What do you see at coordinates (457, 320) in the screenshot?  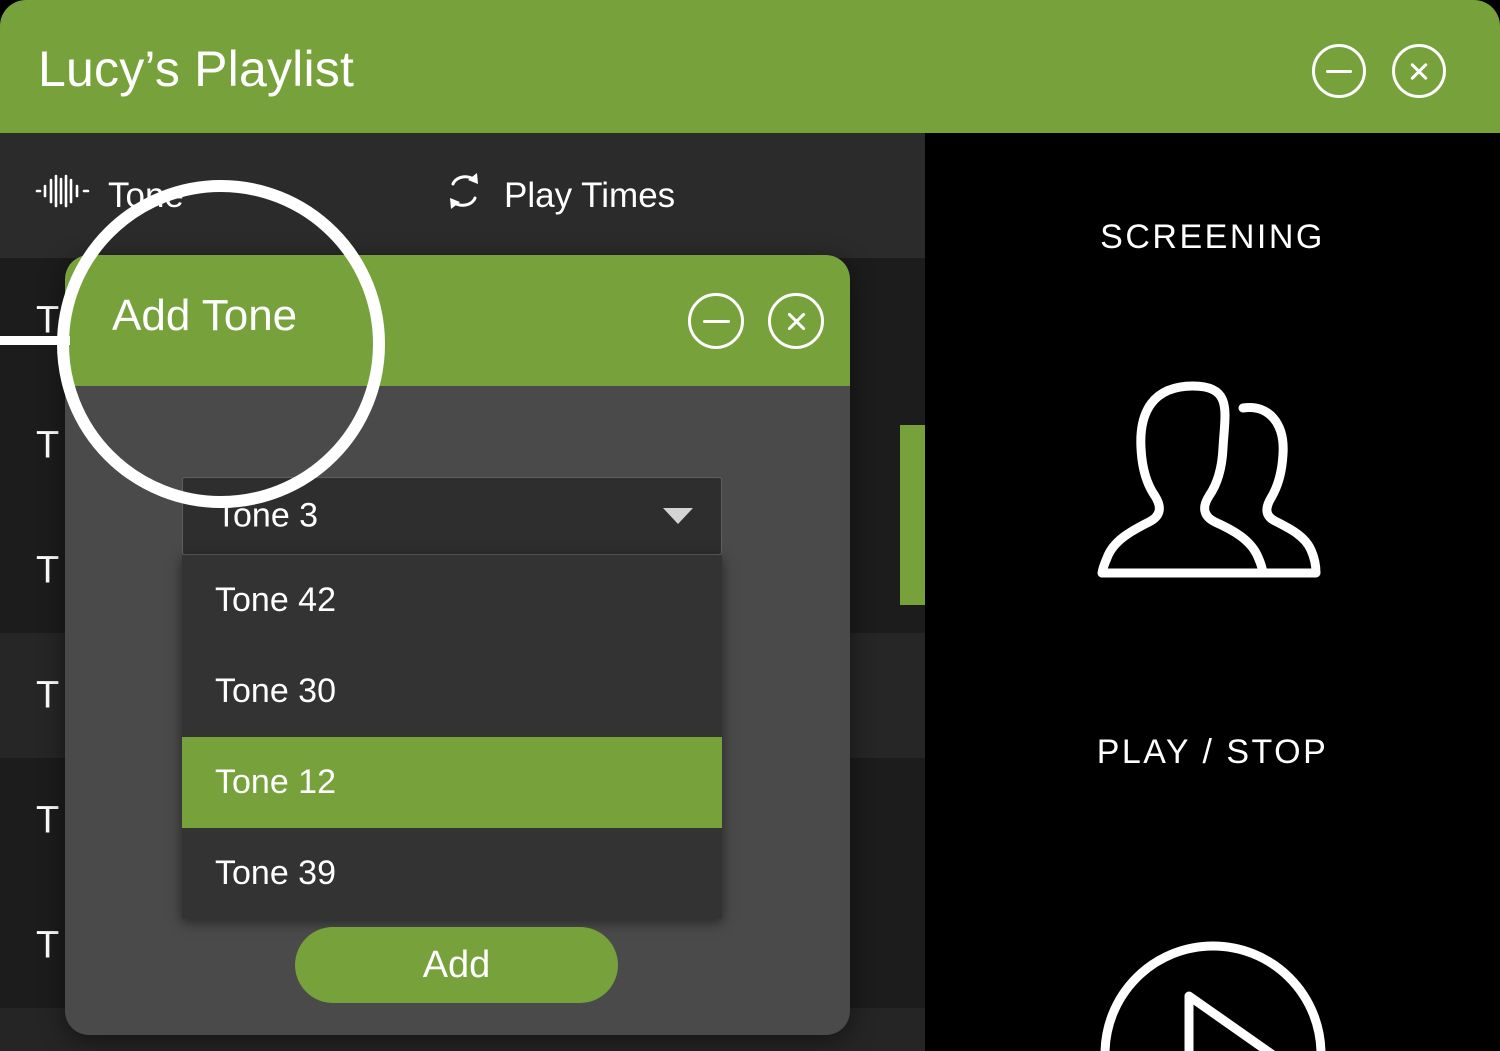 I see `dialog-titlebar: Add Tone` at bounding box center [457, 320].